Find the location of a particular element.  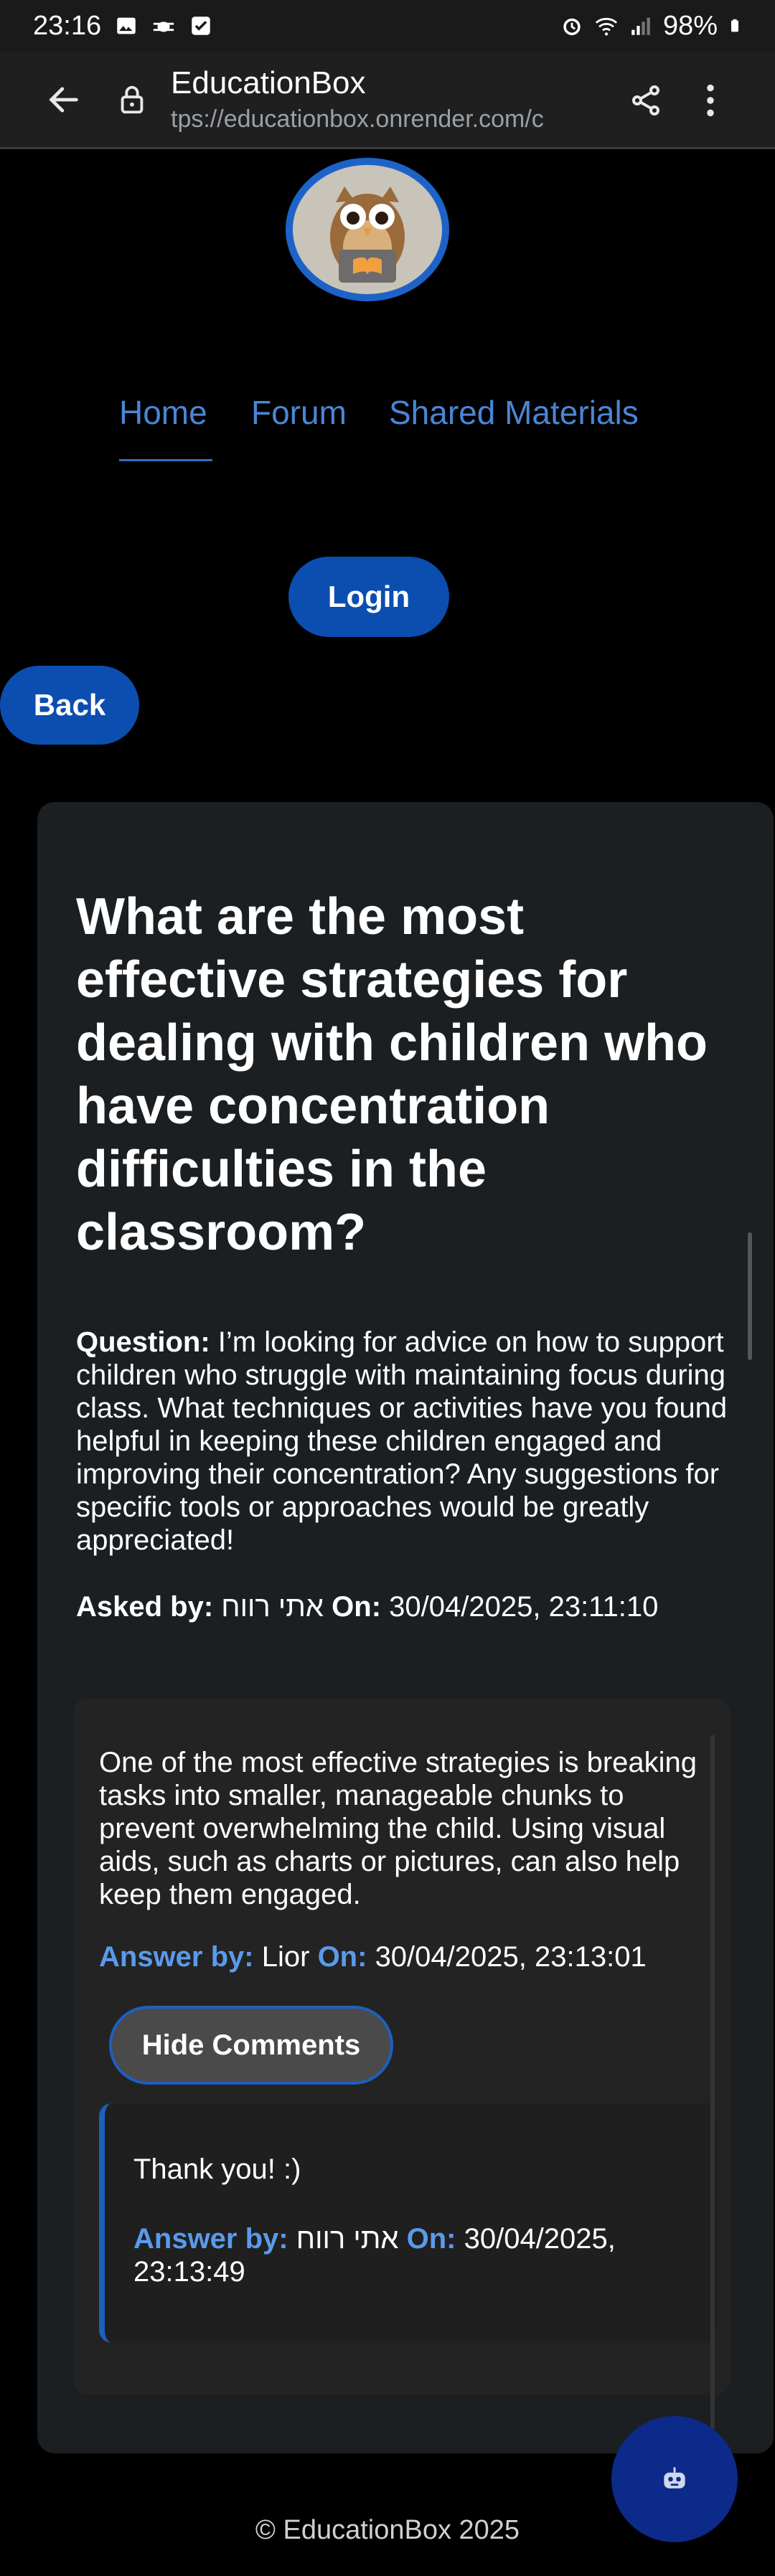

answer-by-label: Answer by: is located at coordinates (176, 1957).